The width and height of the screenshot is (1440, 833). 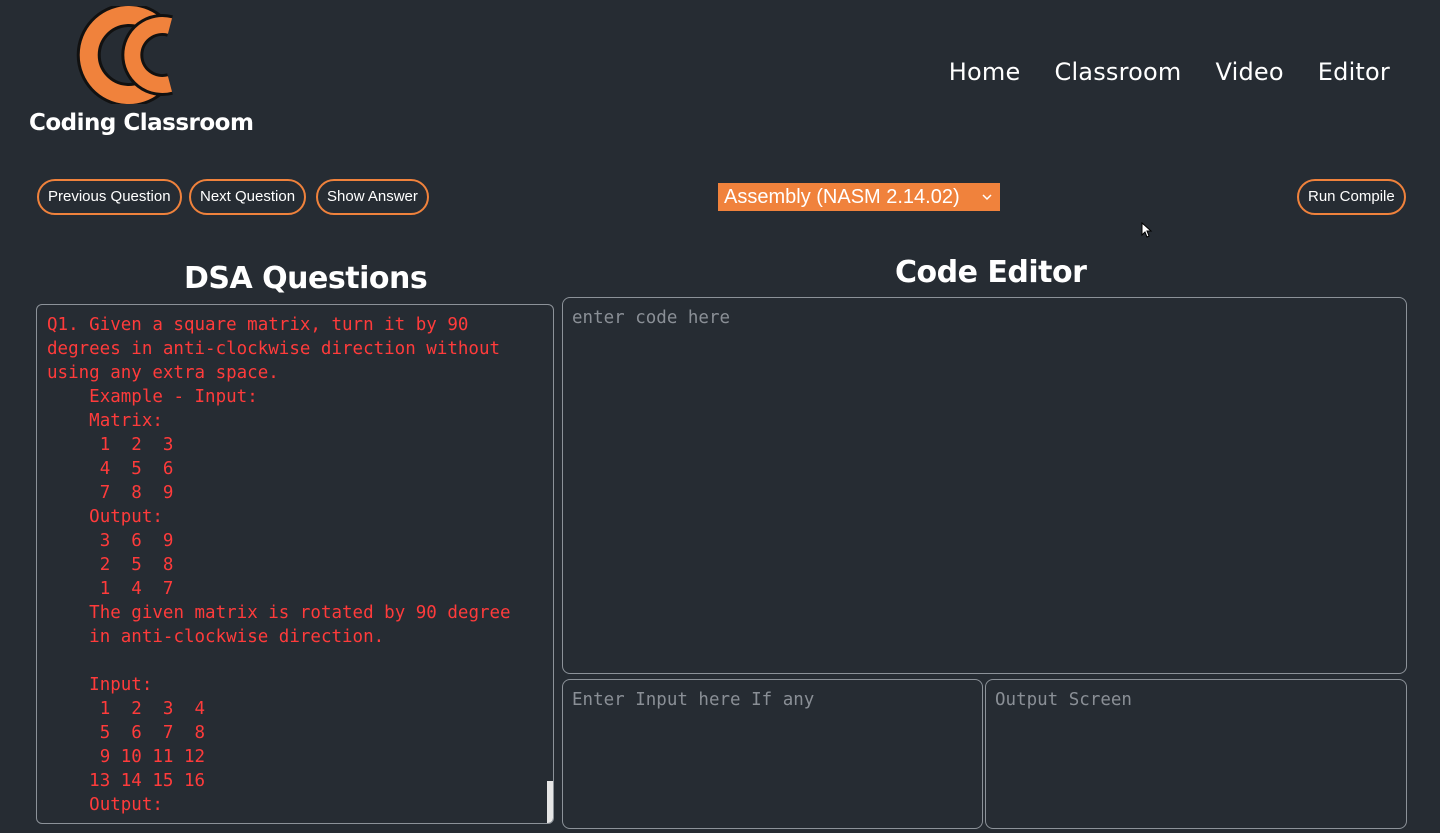 What do you see at coordinates (985, 72) in the screenshot?
I see `nav-home: Home` at bounding box center [985, 72].